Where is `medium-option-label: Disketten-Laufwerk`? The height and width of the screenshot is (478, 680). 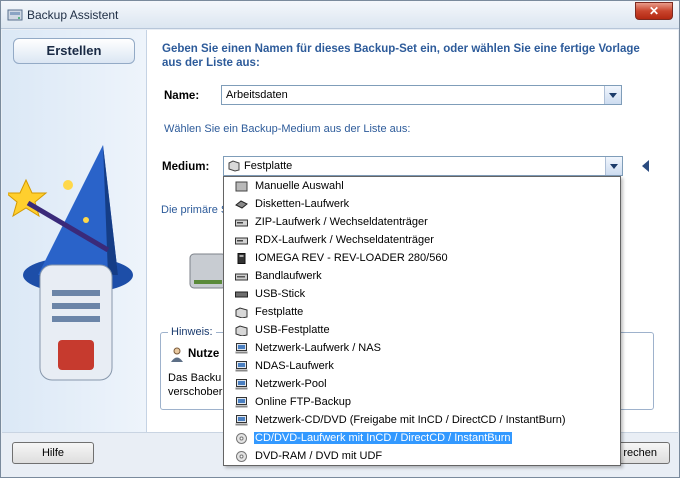 medium-option-label: Disketten-Laufwerk is located at coordinates (302, 204).